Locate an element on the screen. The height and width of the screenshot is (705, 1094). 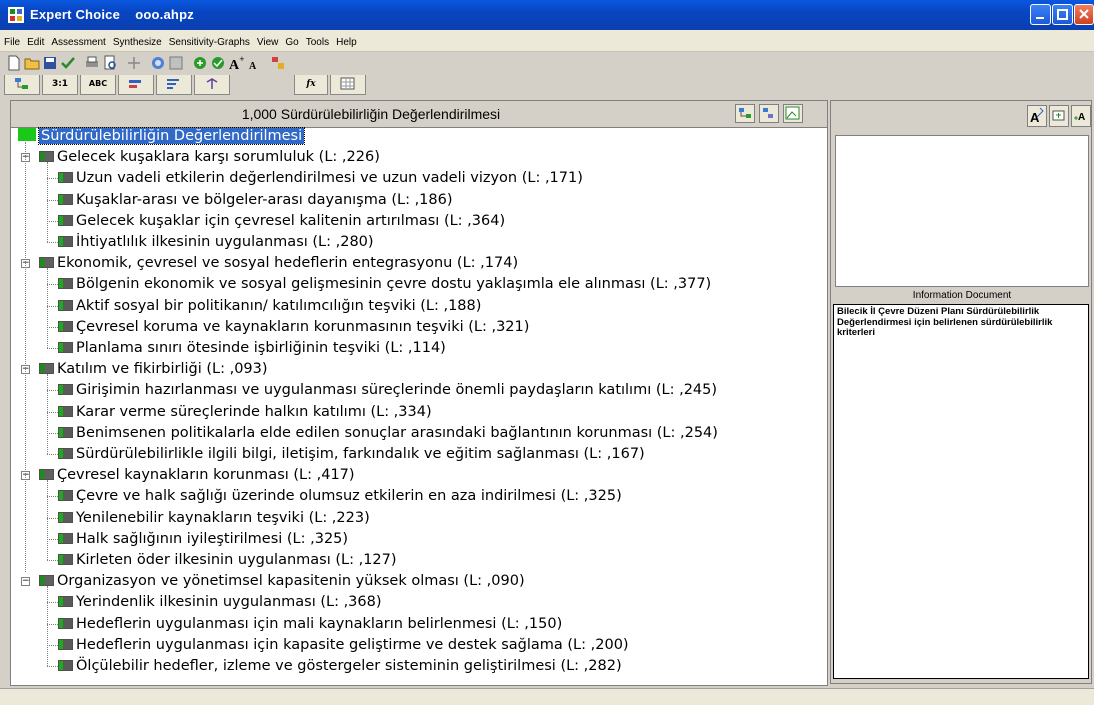
open-folder-icon is located at coordinates (32, 63).